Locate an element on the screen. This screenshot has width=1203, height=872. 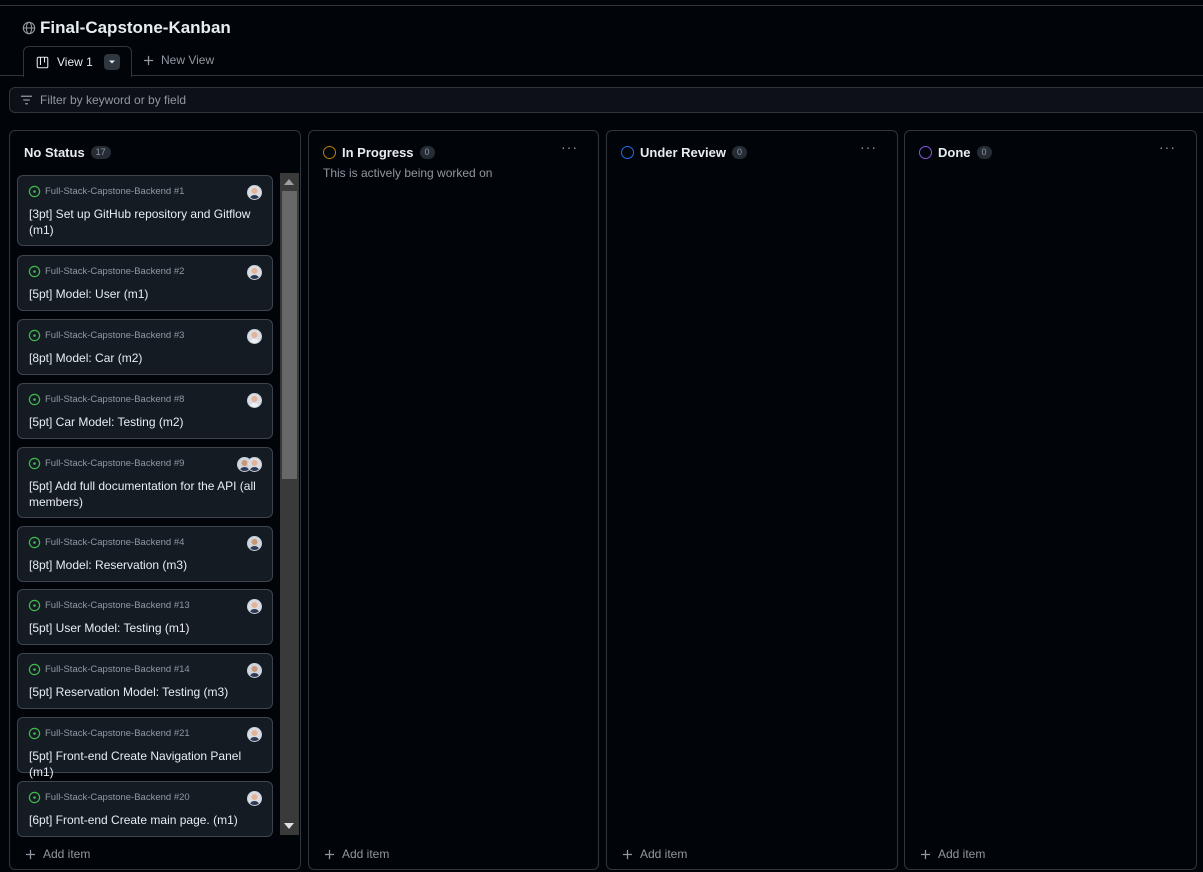
card-repo-label: Full-Stack-Capstone-Backend #20 is located at coordinates (117, 797).